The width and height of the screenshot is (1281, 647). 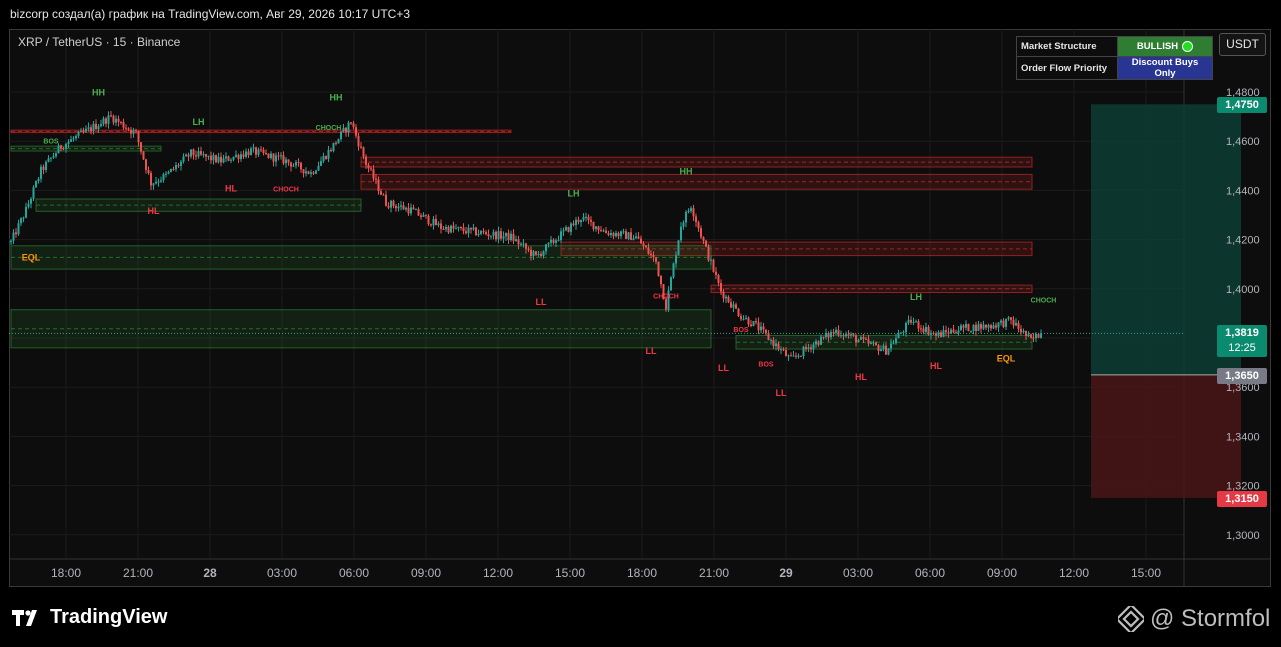 What do you see at coordinates (1067, 46) in the screenshot?
I see `market-structure-label: Market Structure` at bounding box center [1067, 46].